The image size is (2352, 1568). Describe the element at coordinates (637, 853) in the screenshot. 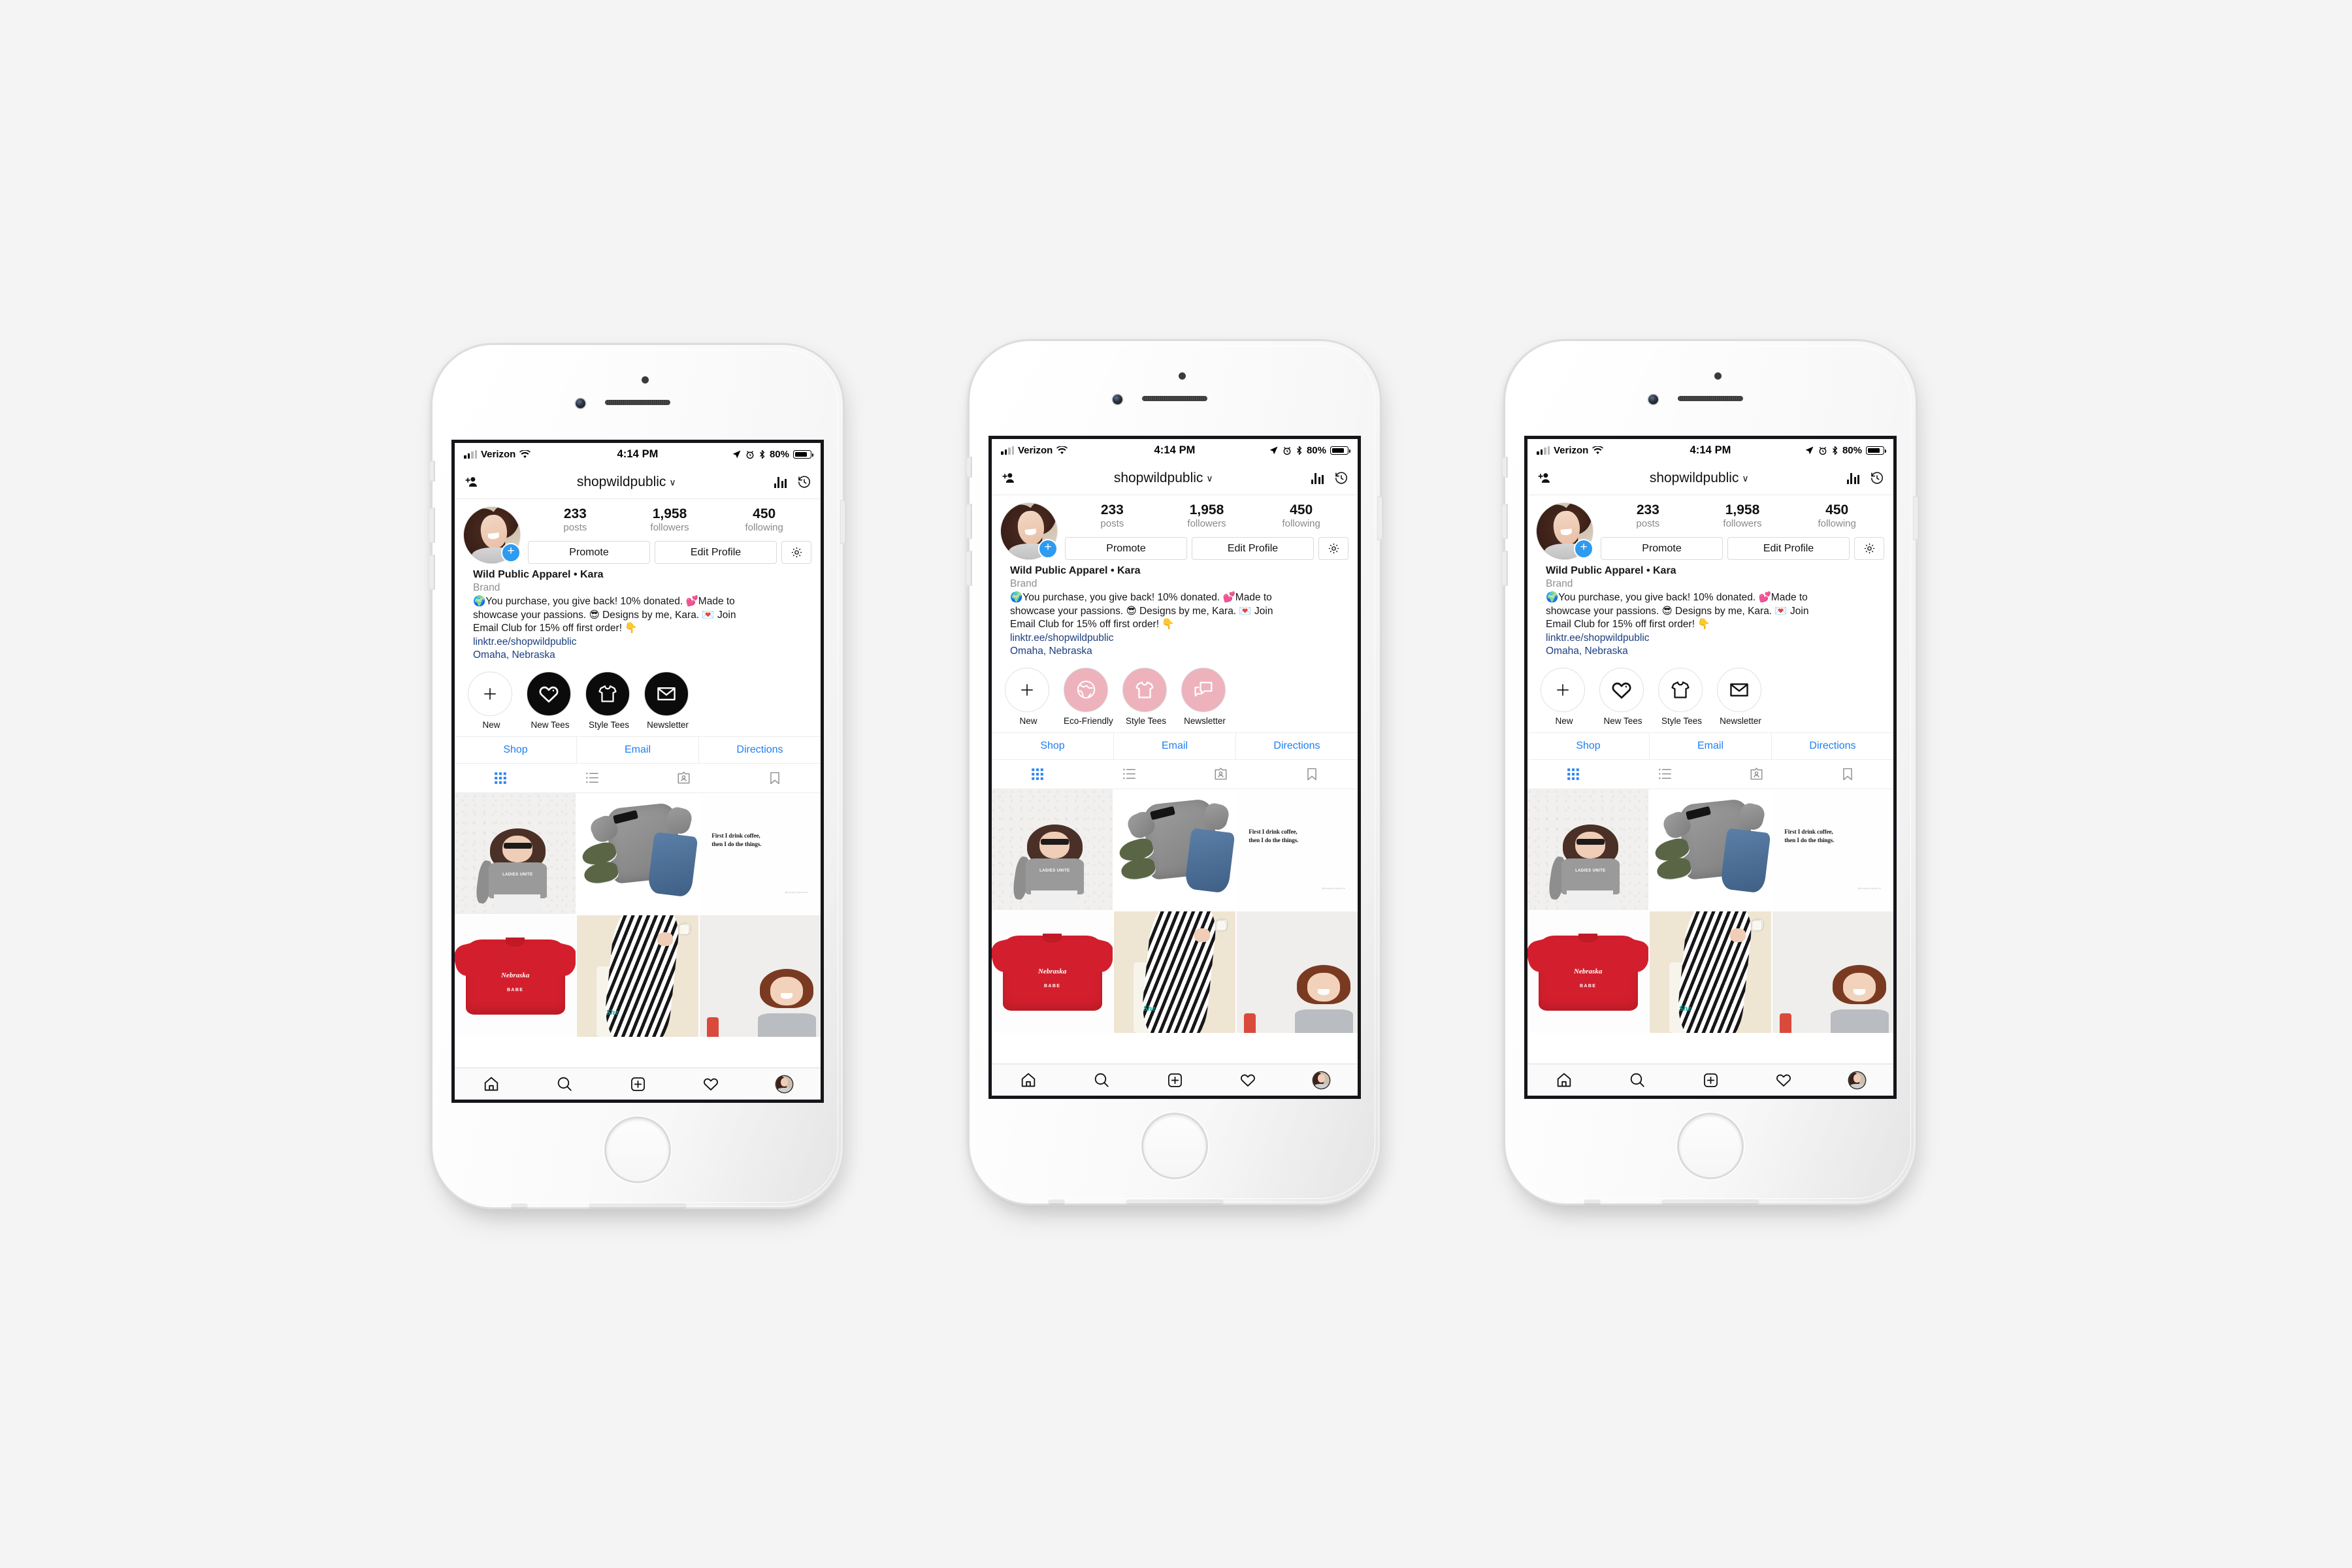

I see `post-flatlay-grey-tee` at that location.